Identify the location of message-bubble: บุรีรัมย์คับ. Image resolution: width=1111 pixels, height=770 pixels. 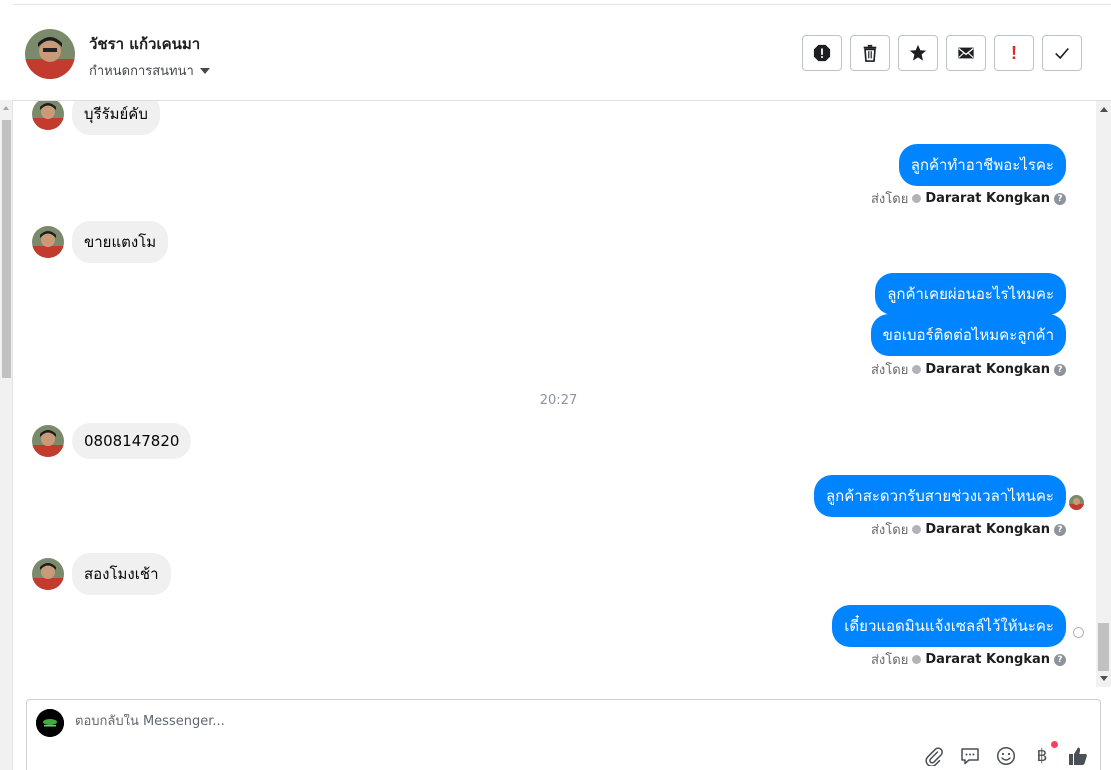
(116, 118).